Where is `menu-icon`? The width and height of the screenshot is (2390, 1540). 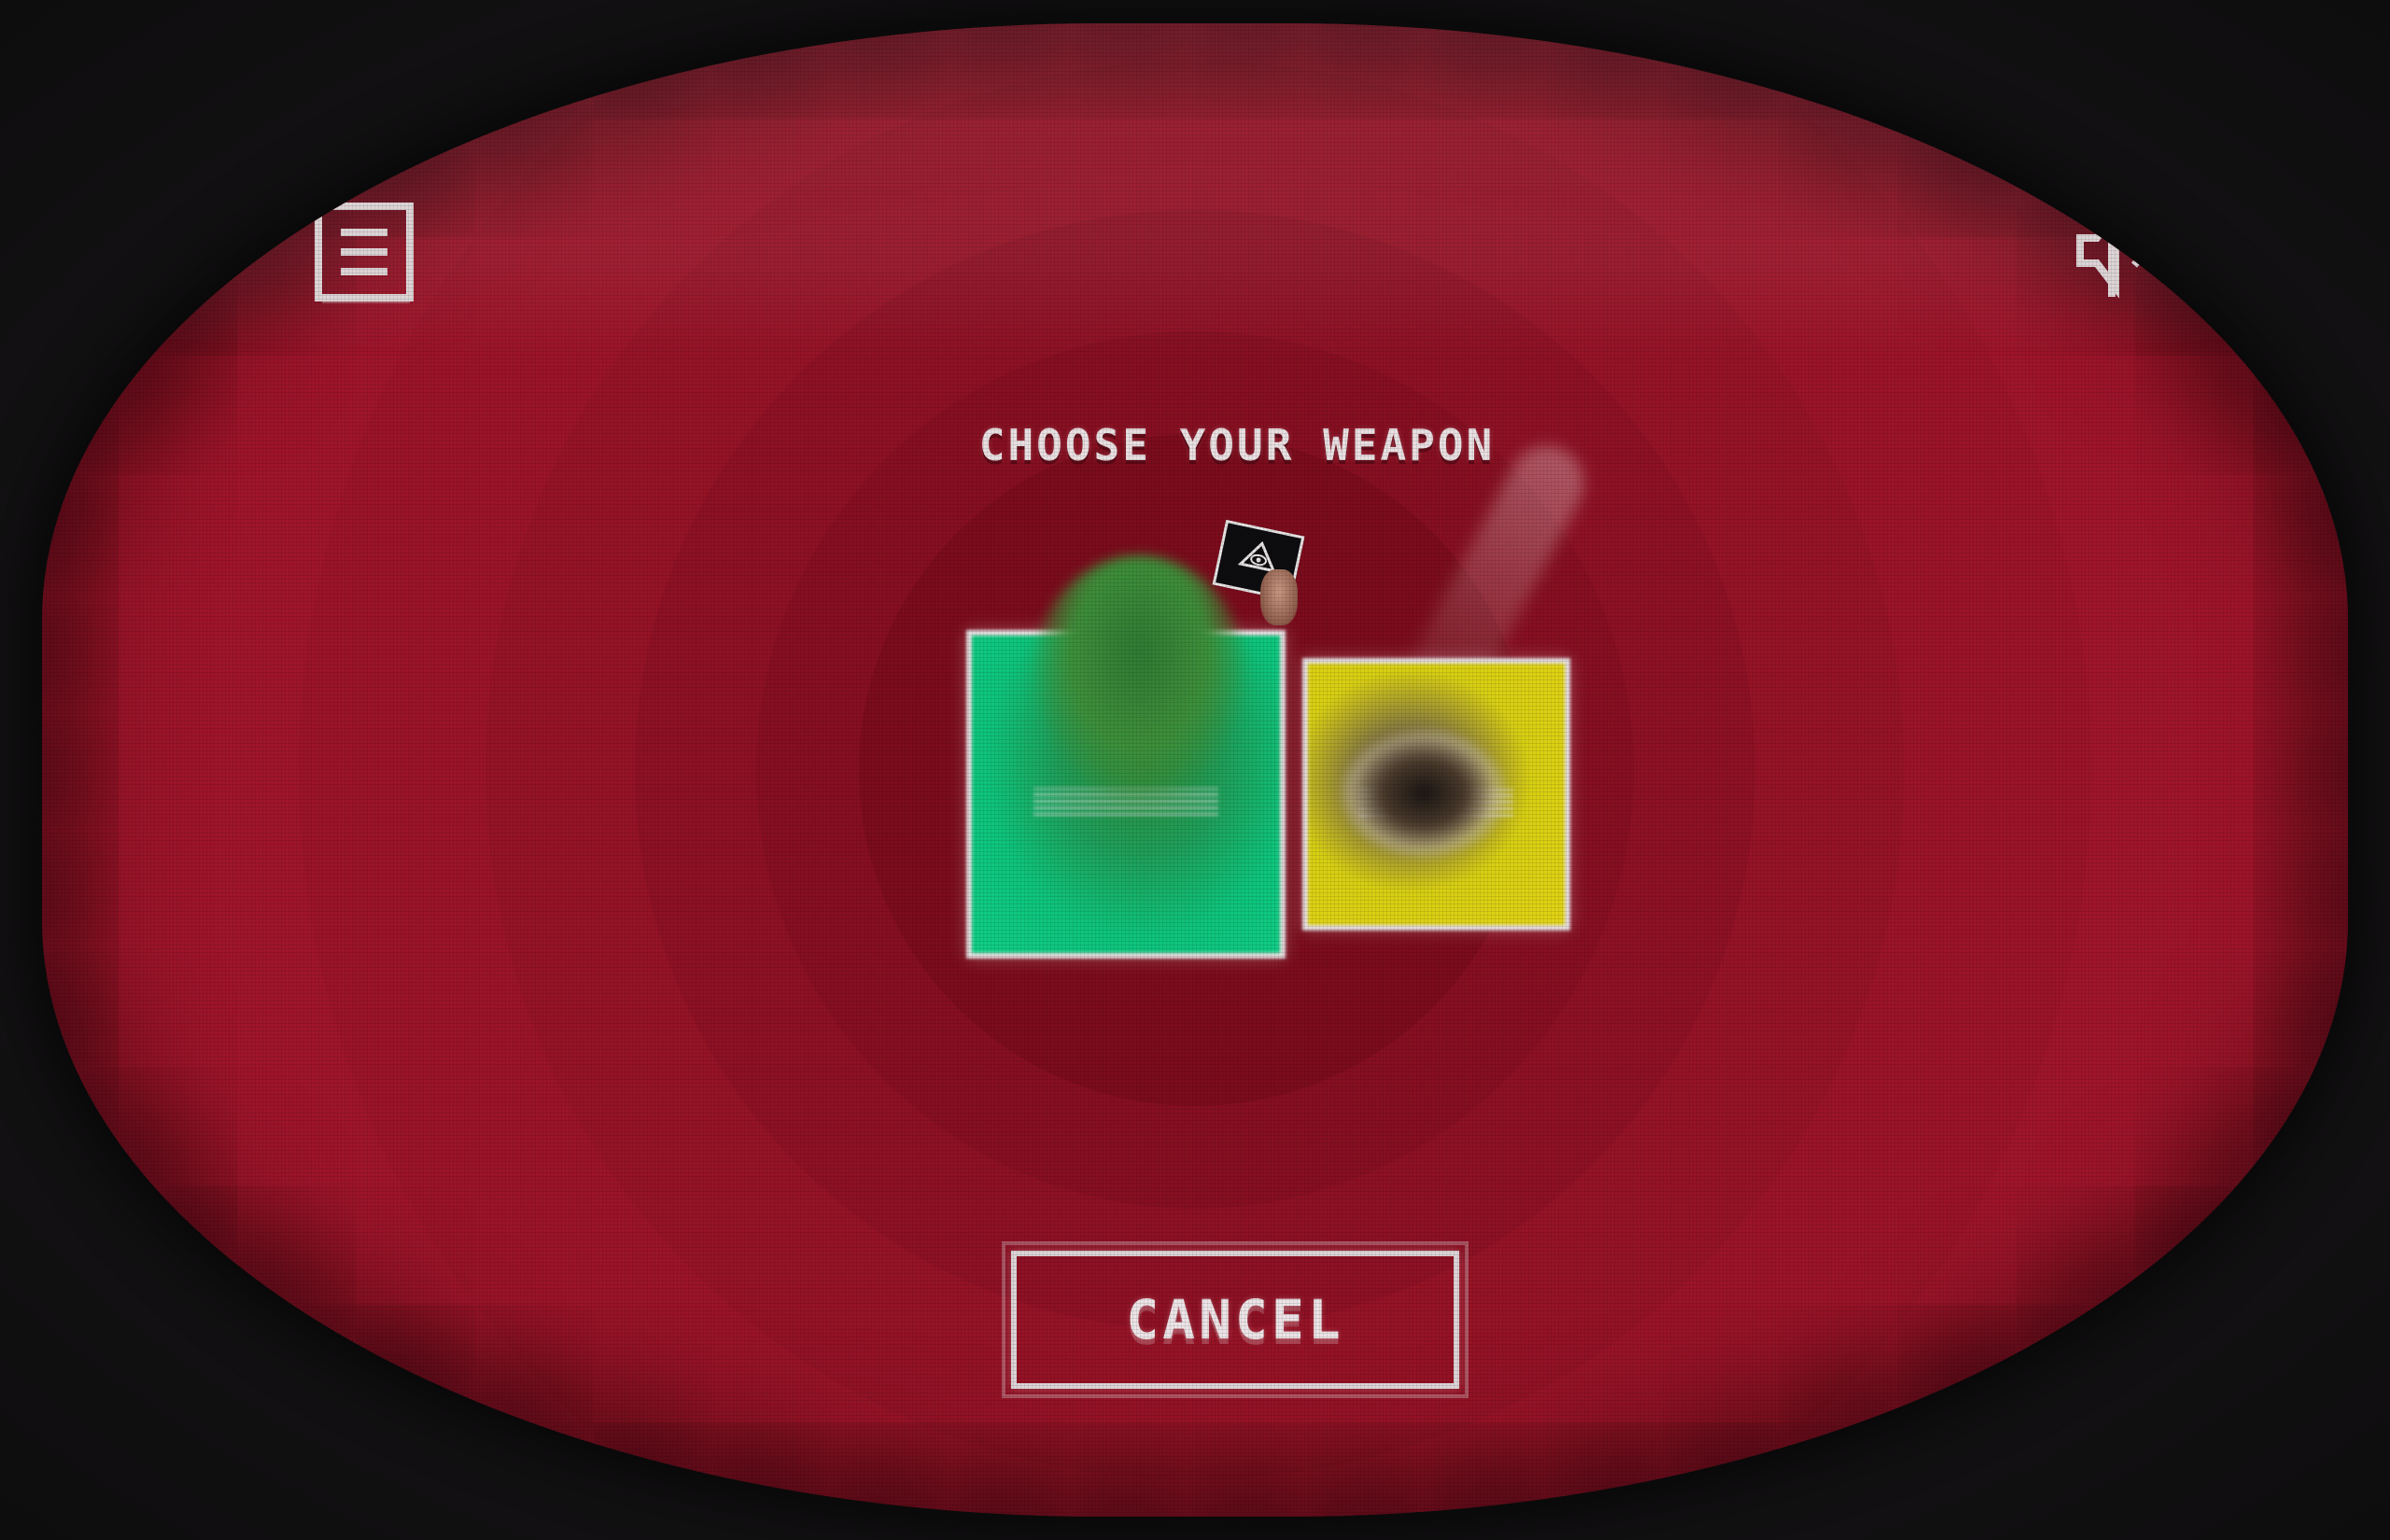
menu-icon is located at coordinates (364, 253).